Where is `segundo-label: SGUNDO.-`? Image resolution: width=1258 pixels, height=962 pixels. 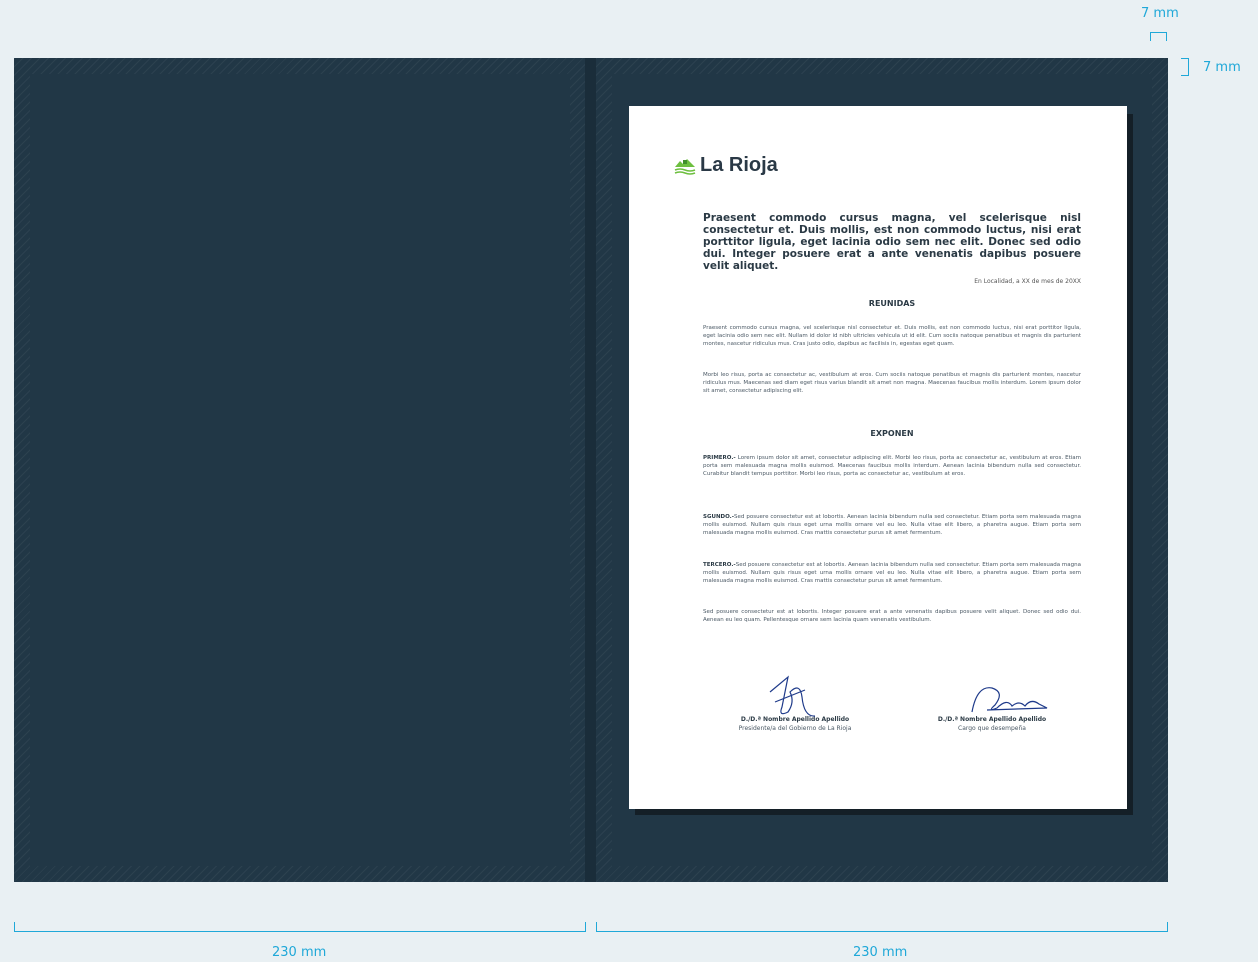 segundo-label: SGUNDO.- is located at coordinates (719, 517).